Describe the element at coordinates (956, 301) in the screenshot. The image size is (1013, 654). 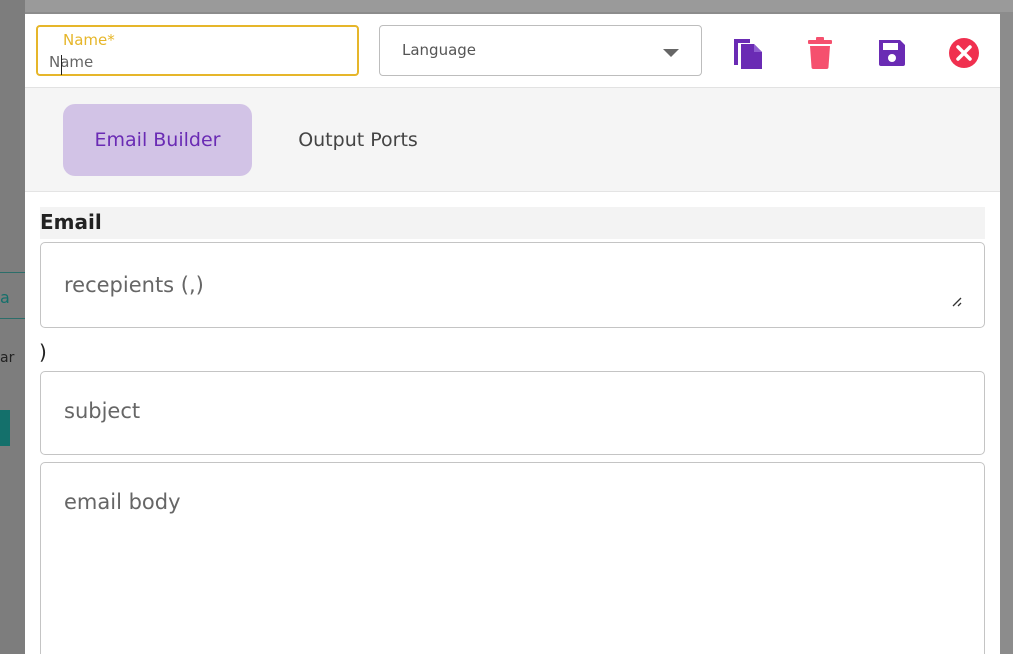
I see `resize-handle-icon` at that location.